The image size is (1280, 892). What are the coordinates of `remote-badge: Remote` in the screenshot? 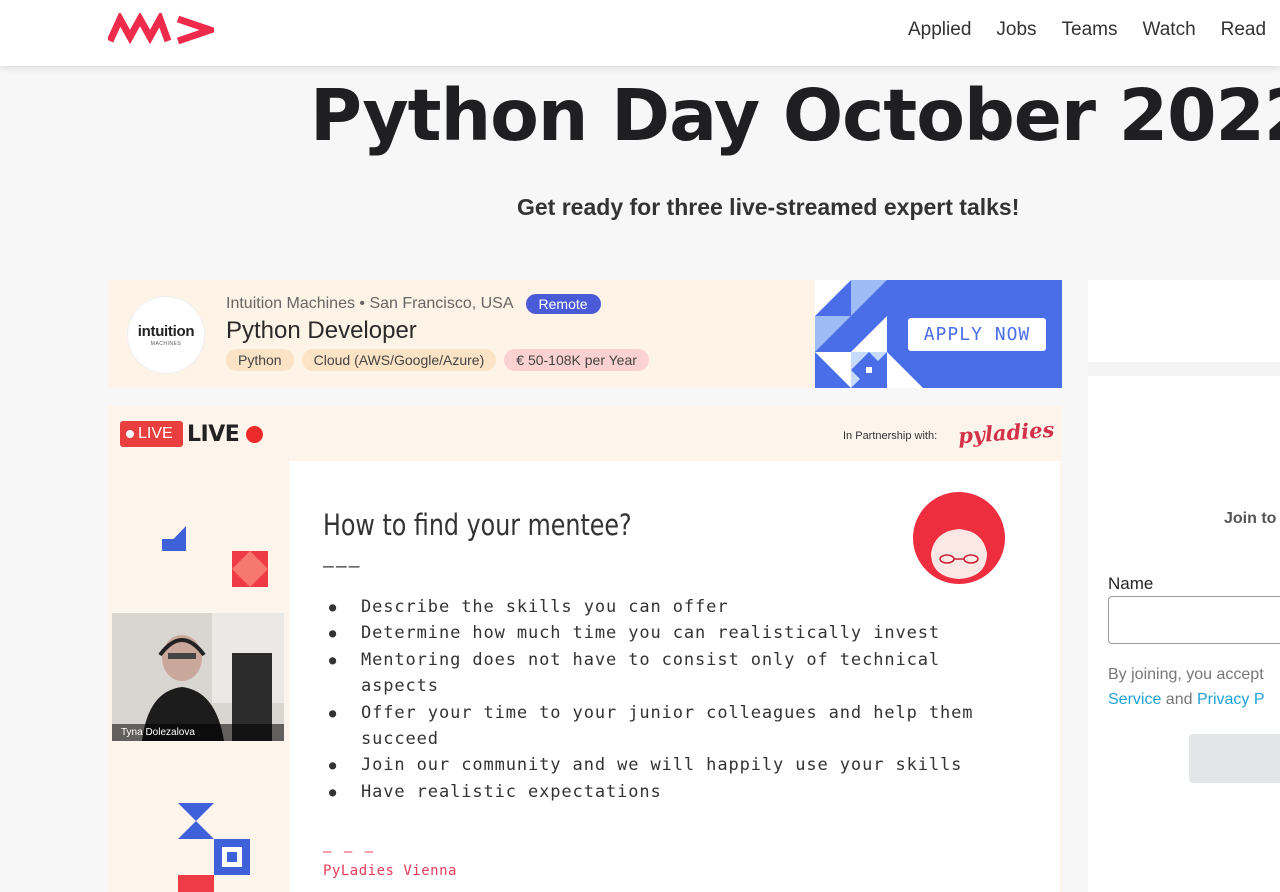 It's located at (563, 304).